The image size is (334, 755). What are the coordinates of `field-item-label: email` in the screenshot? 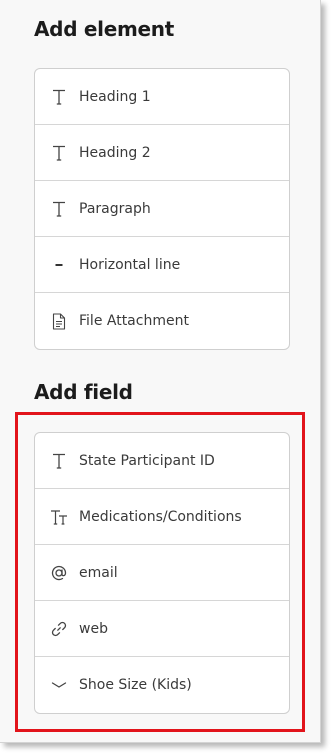 It's located at (98, 572).